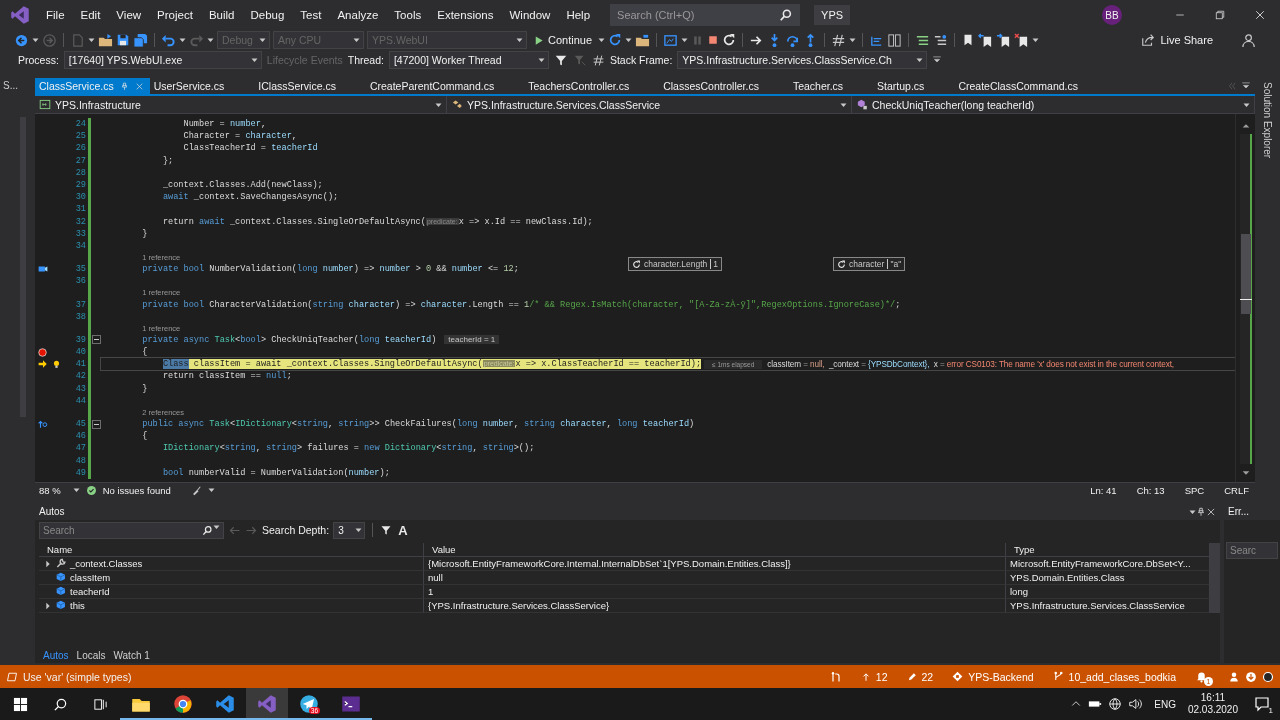  I want to click on taskbar-app, so click(267, 704).